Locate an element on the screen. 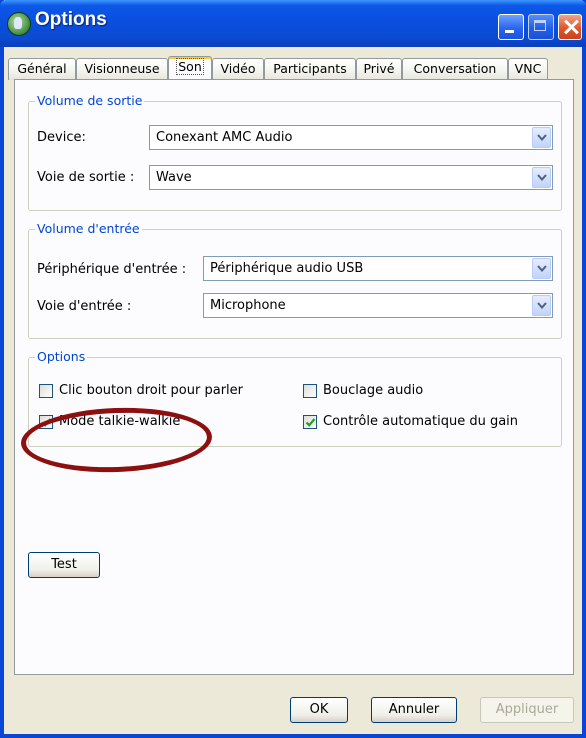  tab-participants: Participants is located at coordinates (310, 69).